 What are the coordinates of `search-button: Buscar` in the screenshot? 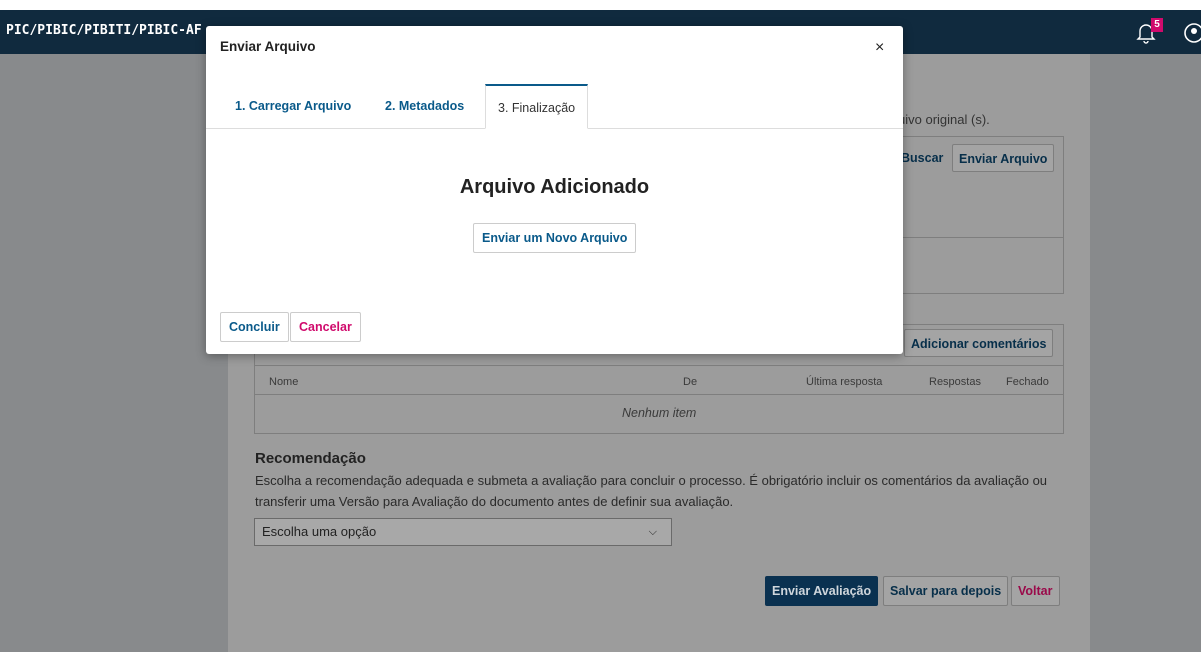 It's located at (922, 158).